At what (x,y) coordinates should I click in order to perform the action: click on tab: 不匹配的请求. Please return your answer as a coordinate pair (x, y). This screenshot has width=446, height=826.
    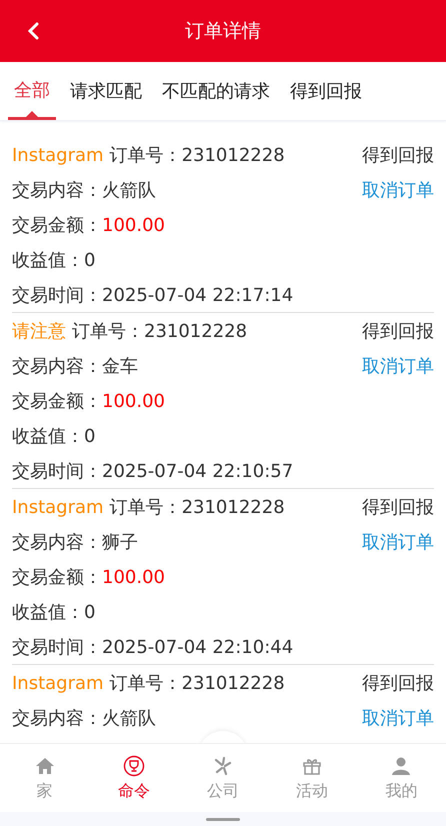
    Looking at the image, I should click on (216, 91).